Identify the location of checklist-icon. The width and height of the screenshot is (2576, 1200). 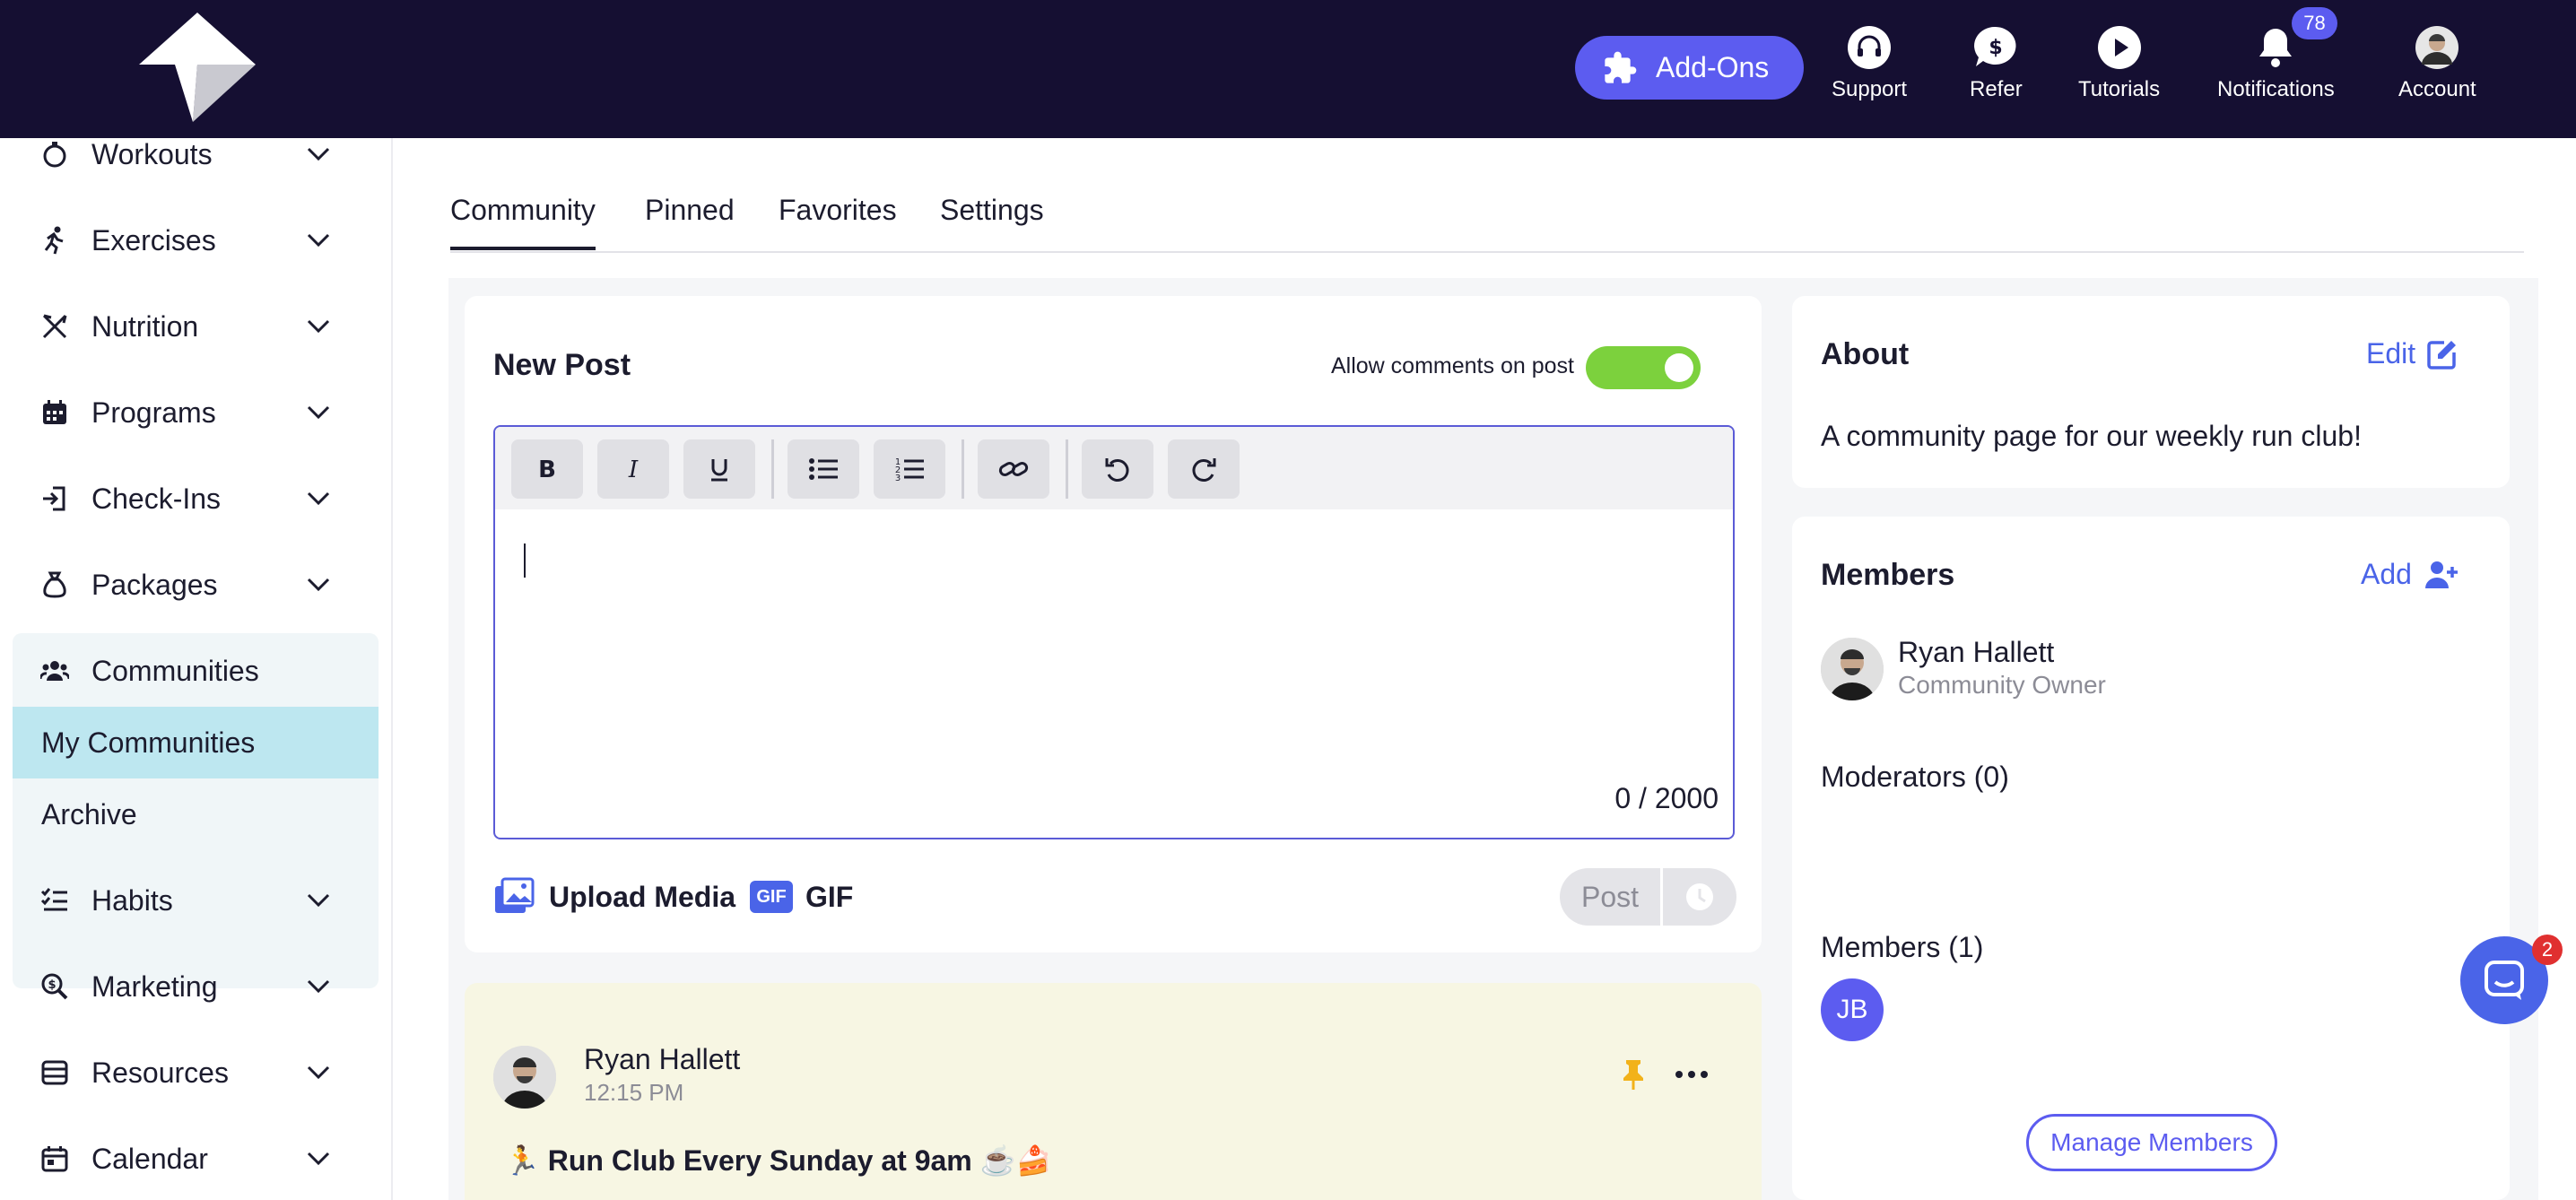
(54, 900).